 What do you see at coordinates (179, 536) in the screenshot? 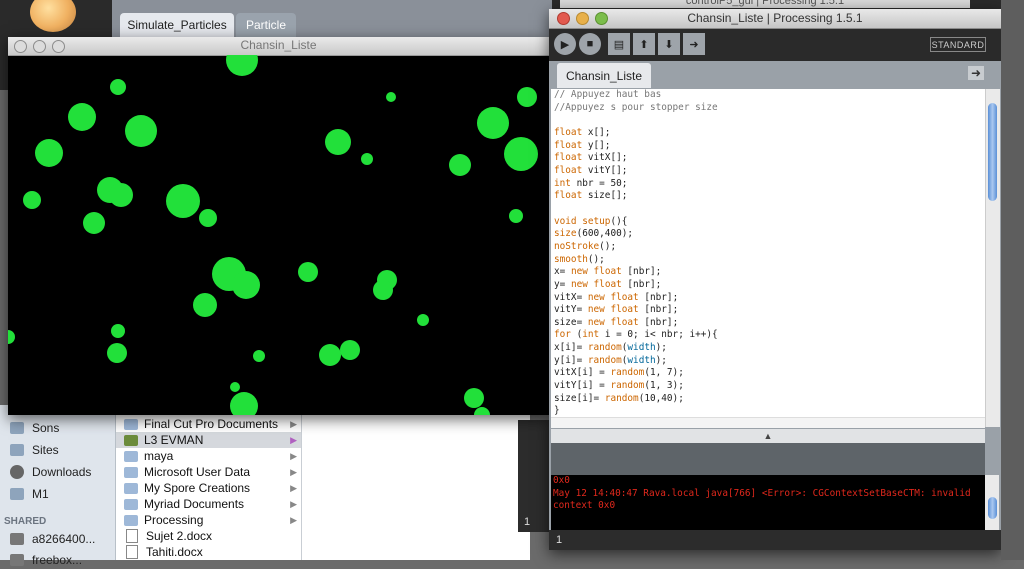
I see `list-item-label: Sujet 2.docx` at bounding box center [179, 536].